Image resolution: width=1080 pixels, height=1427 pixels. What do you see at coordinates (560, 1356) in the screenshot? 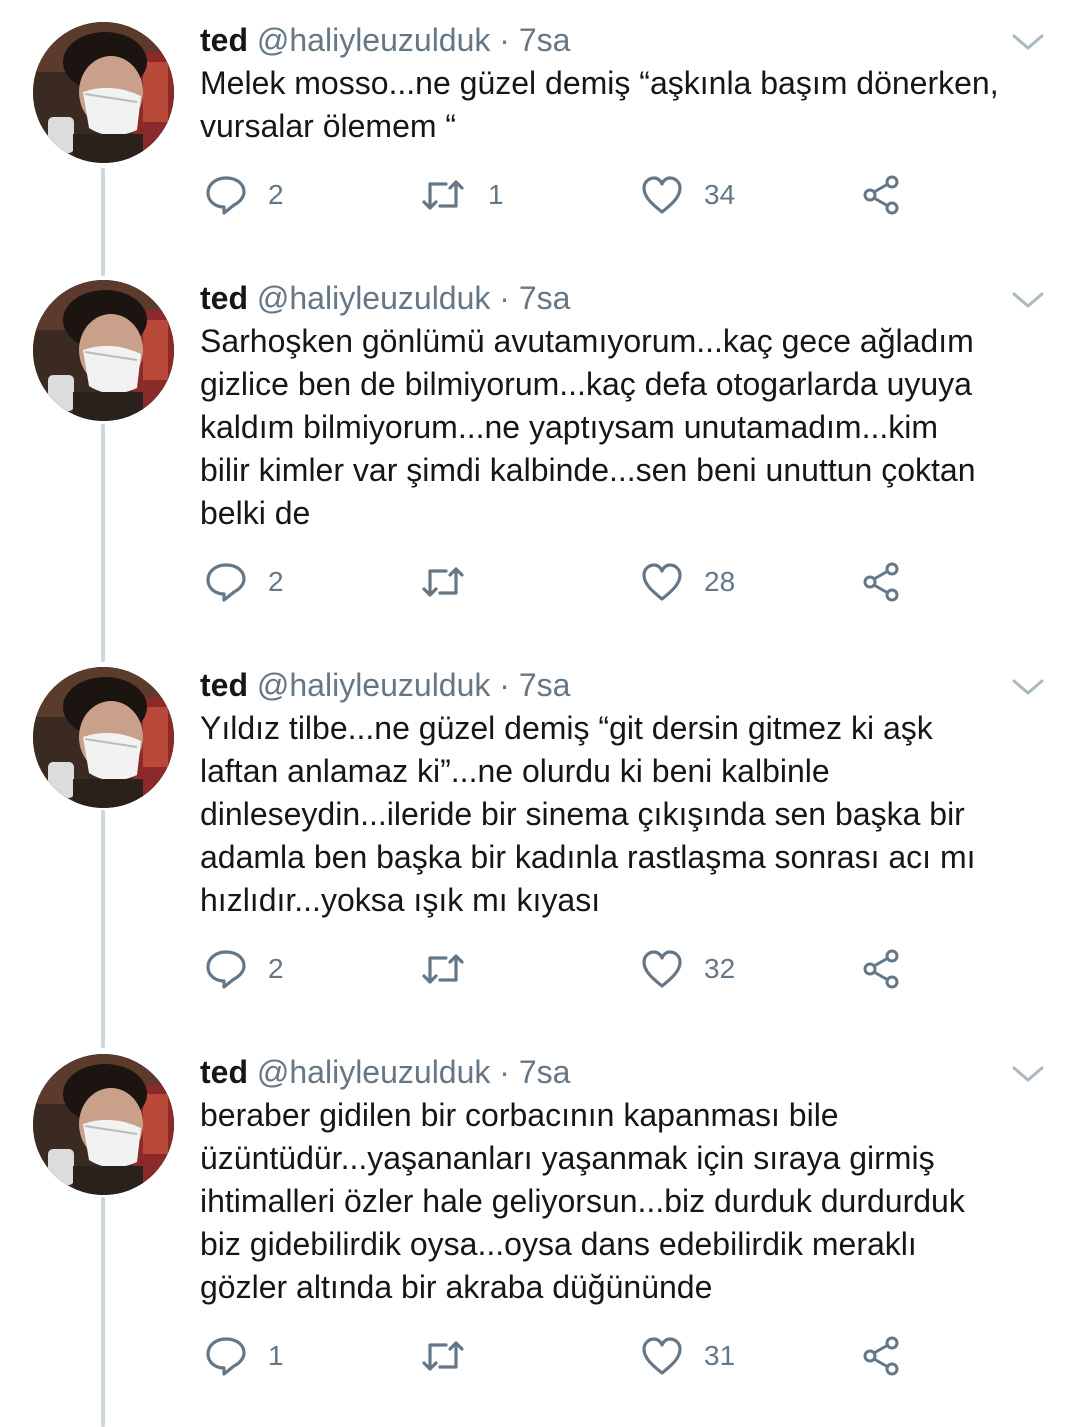
I see `tweet-actions: 1 31` at bounding box center [560, 1356].